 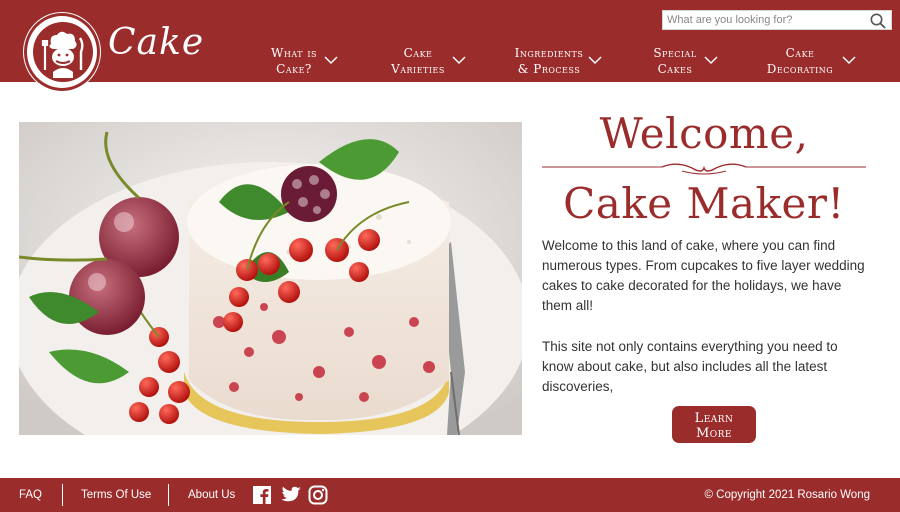 What do you see at coordinates (549, 53) in the screenshot?
I see `nav-label-line1: Ingredients` at bounding box center [549, 53].